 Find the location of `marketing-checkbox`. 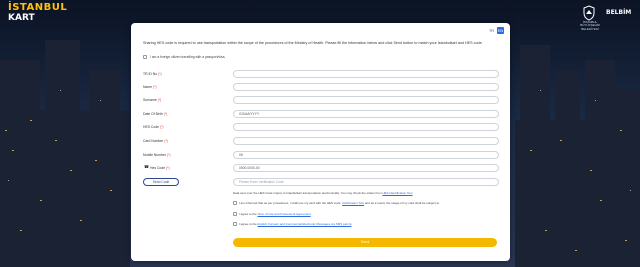

marketing-checkbox is located at coordinates (235, 224).